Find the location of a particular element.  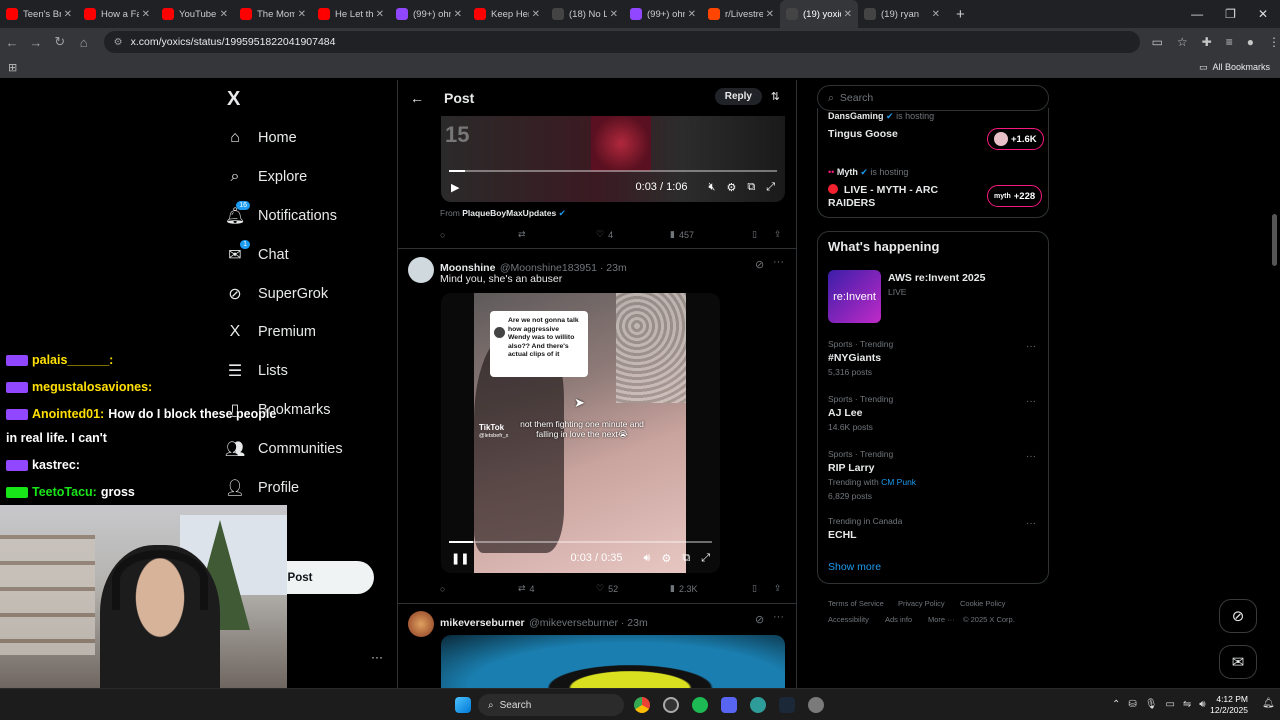

footer-link: More ··· is located at coordinates (941, 619).